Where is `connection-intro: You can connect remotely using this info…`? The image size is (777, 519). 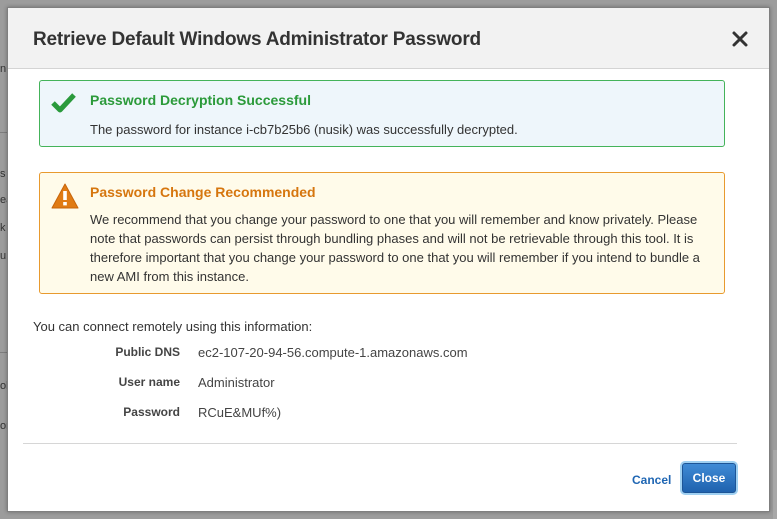 connection-intro: You can connect remotely using this info… is located at coordinates (173, 326).